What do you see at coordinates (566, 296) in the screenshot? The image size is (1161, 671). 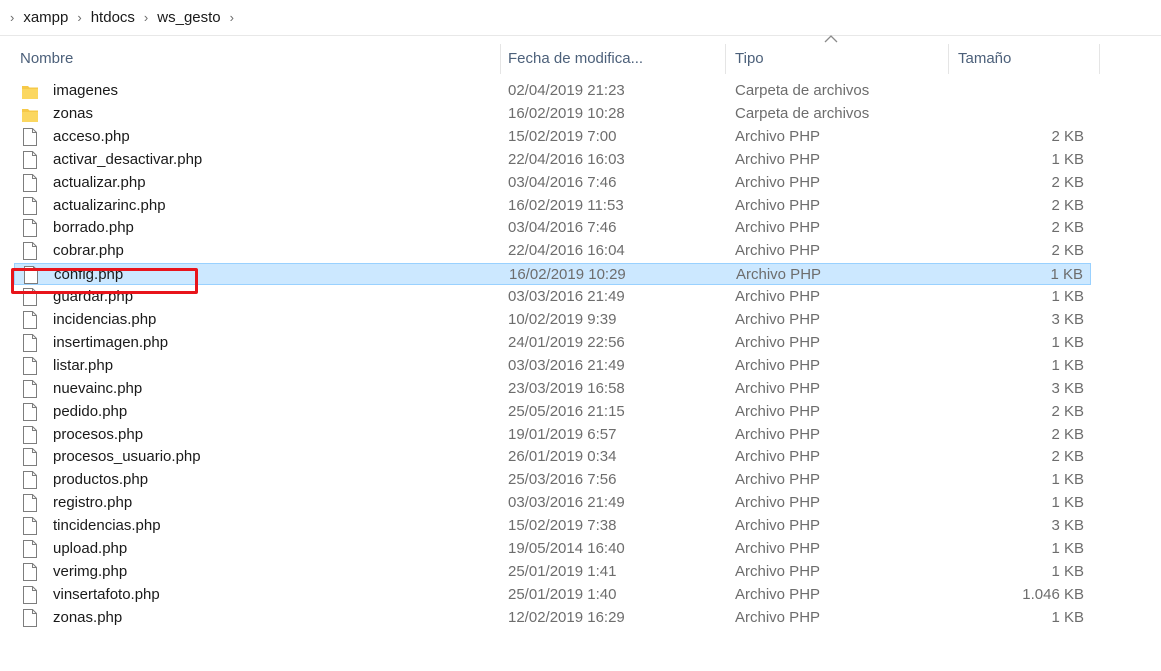 I see `file-date: 03/03/2016 21:49` at bounding box center [566, 296].